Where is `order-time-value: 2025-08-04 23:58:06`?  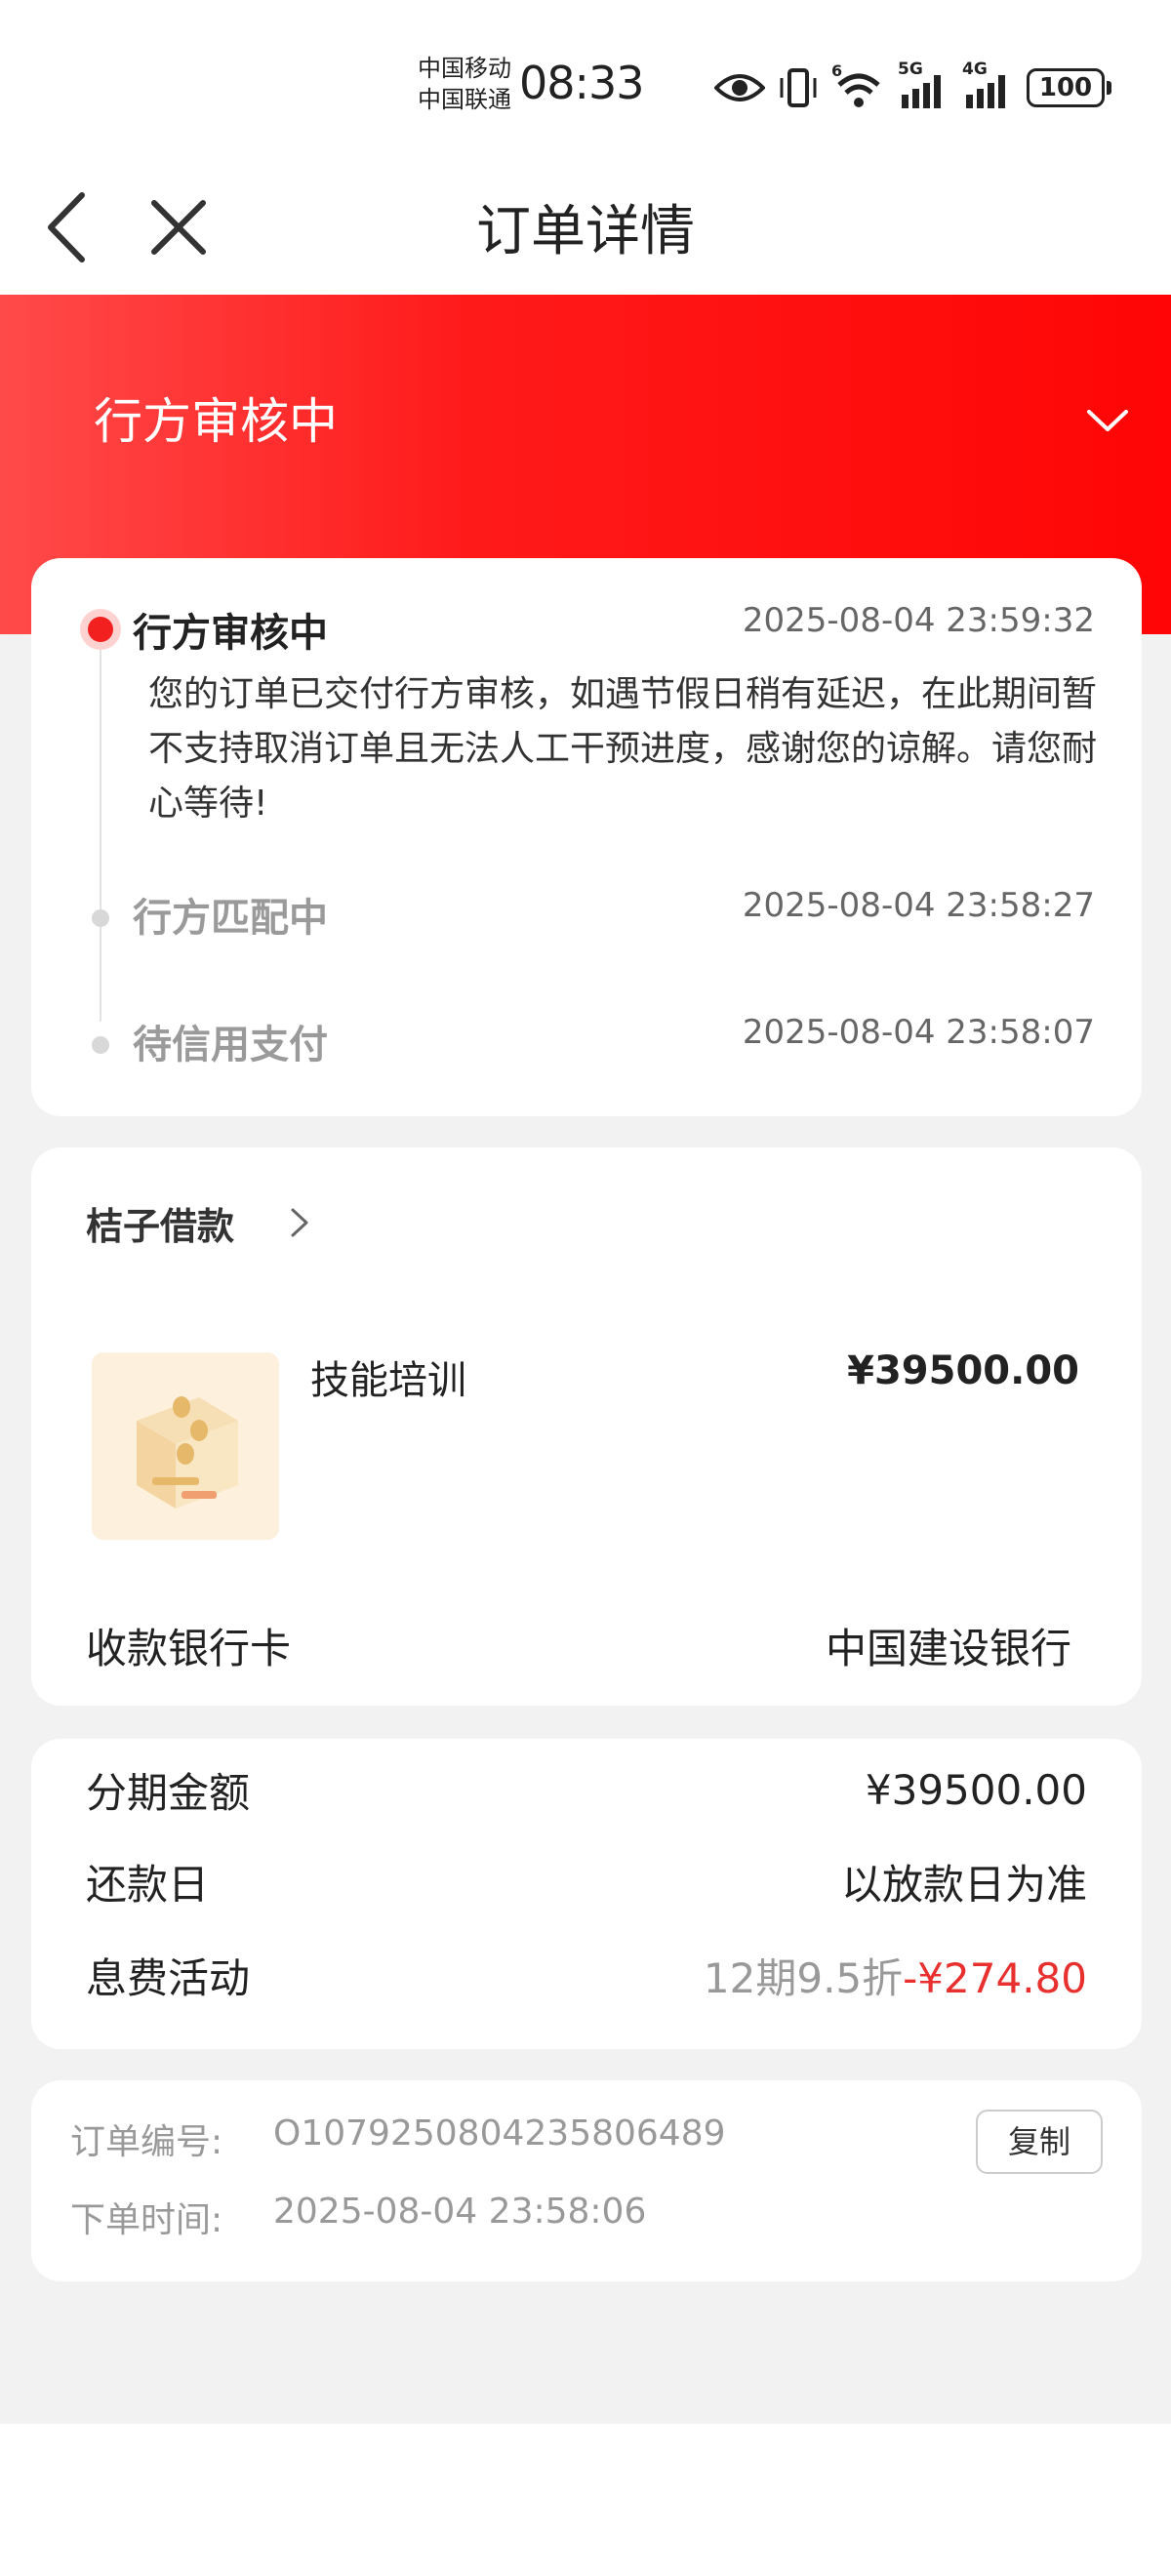 order-time-value: 2025-08-04 23:58:06 is located at coordinates (460, 2212).